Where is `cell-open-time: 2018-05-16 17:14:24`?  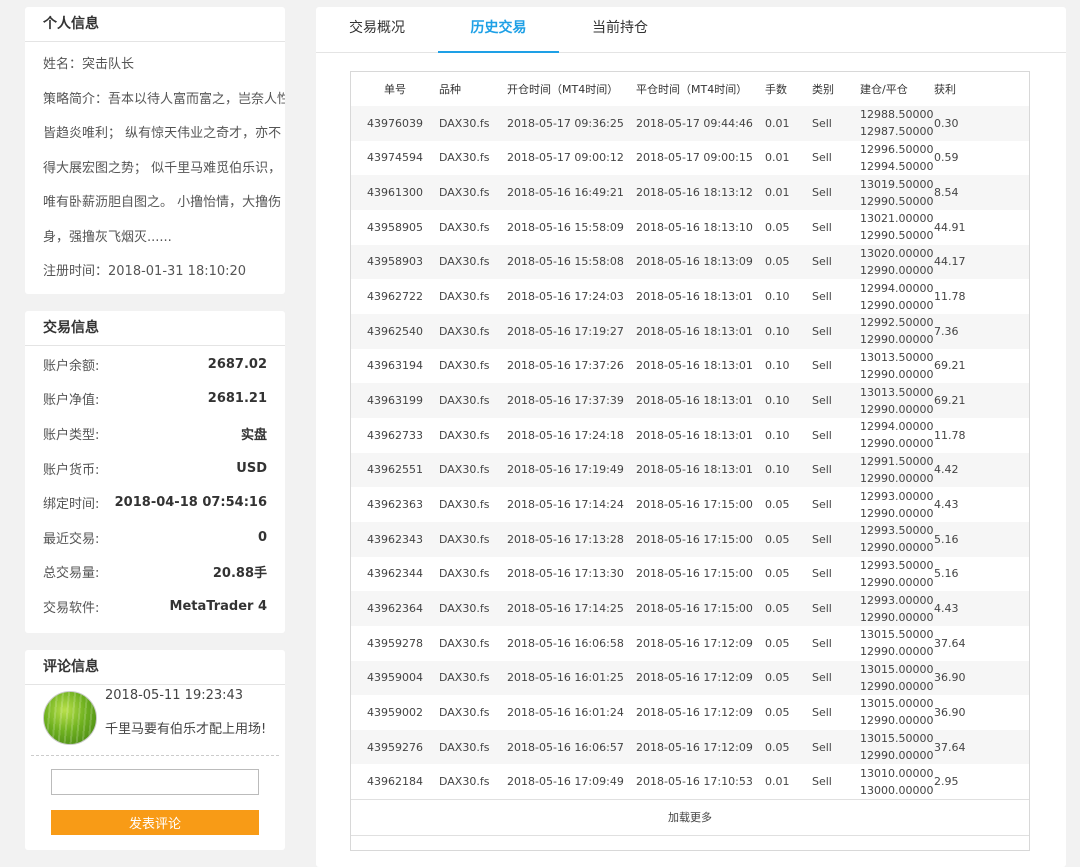 cell-open-time: 2018-05-16 17:14:24 is located at coordinates (565, 505).